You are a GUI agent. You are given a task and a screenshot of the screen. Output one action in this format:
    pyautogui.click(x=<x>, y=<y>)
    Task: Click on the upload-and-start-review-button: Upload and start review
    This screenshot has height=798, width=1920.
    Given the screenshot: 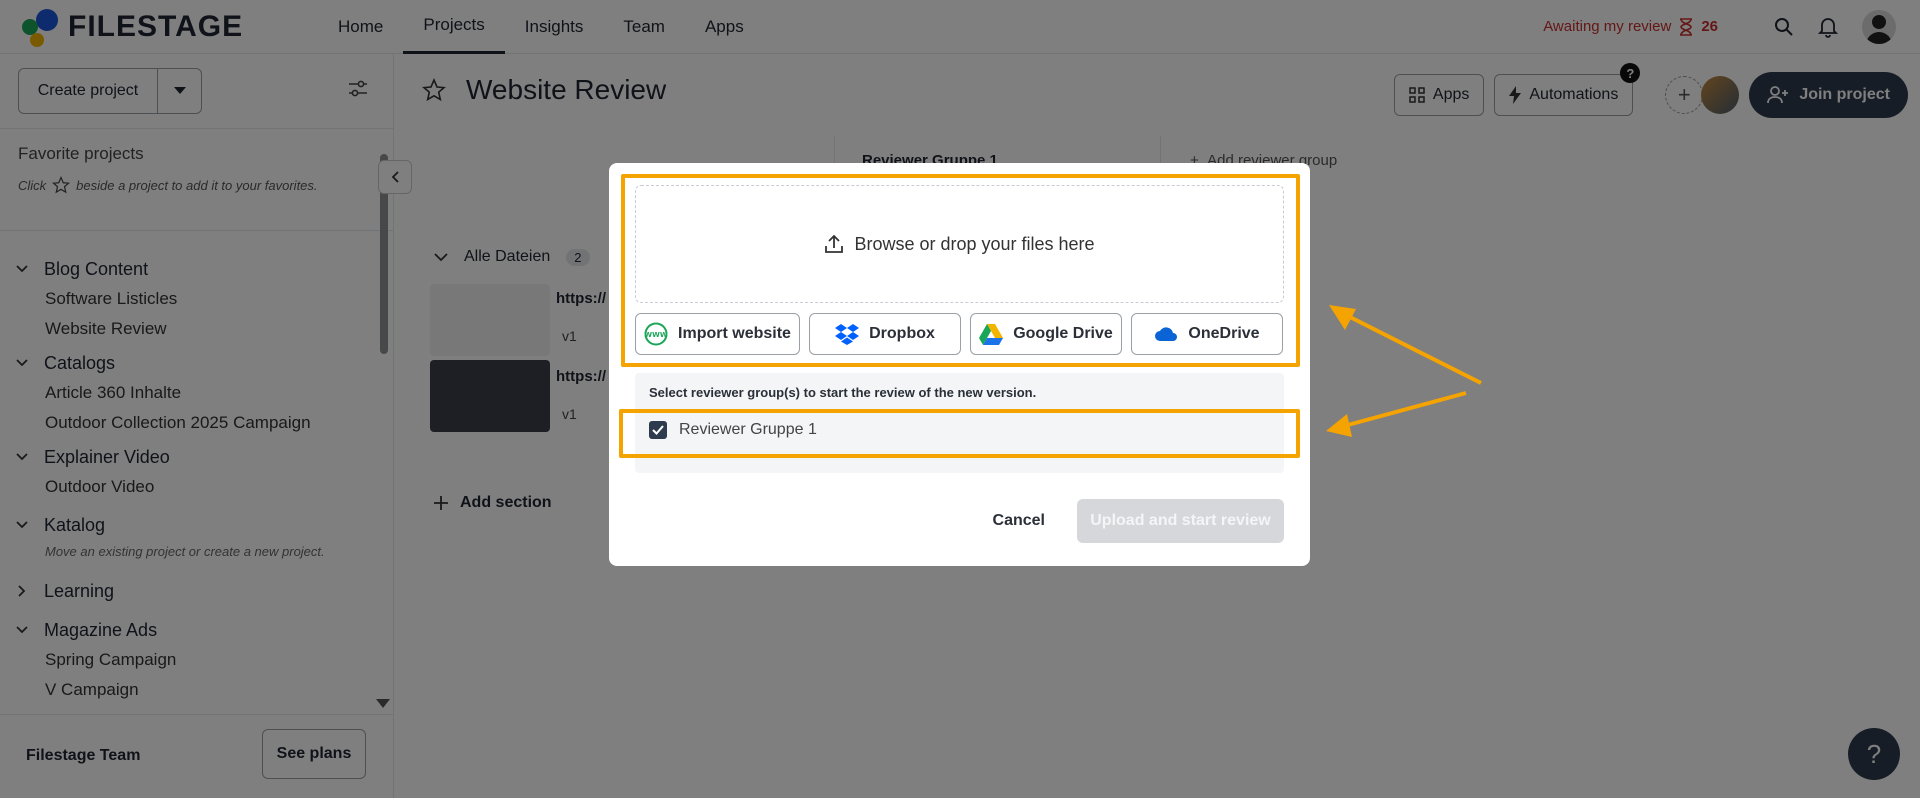 What is the action you would take?
    pyautogui.click(x=1180, y=521)
    